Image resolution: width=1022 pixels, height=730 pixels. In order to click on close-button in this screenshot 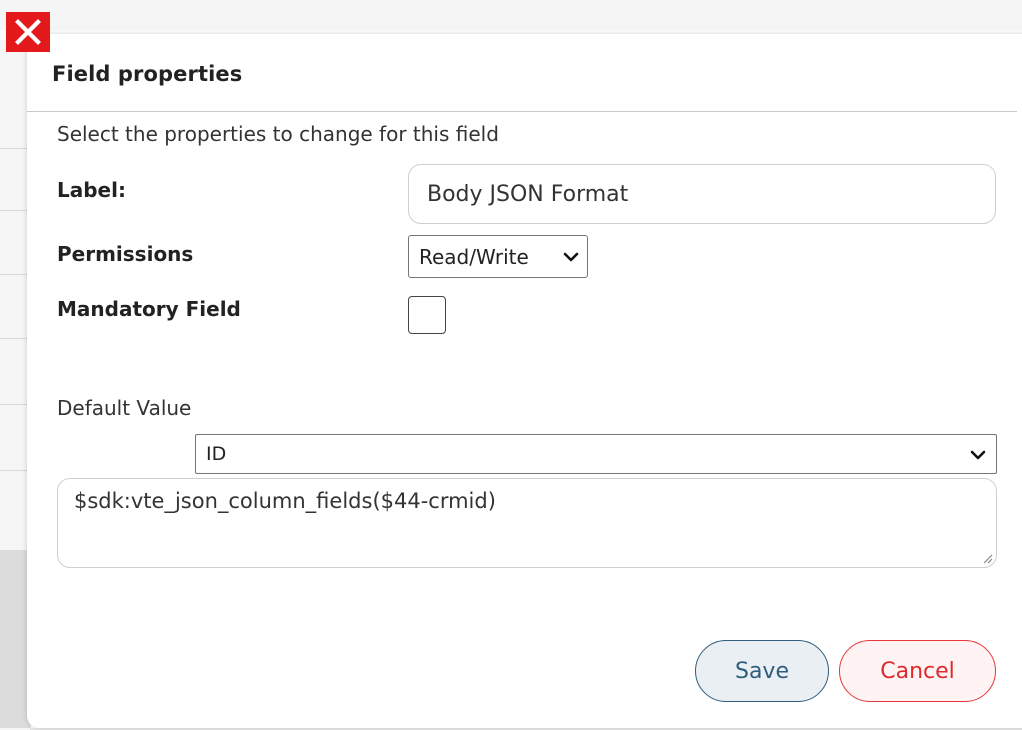, I will do `click(28, 32)`.